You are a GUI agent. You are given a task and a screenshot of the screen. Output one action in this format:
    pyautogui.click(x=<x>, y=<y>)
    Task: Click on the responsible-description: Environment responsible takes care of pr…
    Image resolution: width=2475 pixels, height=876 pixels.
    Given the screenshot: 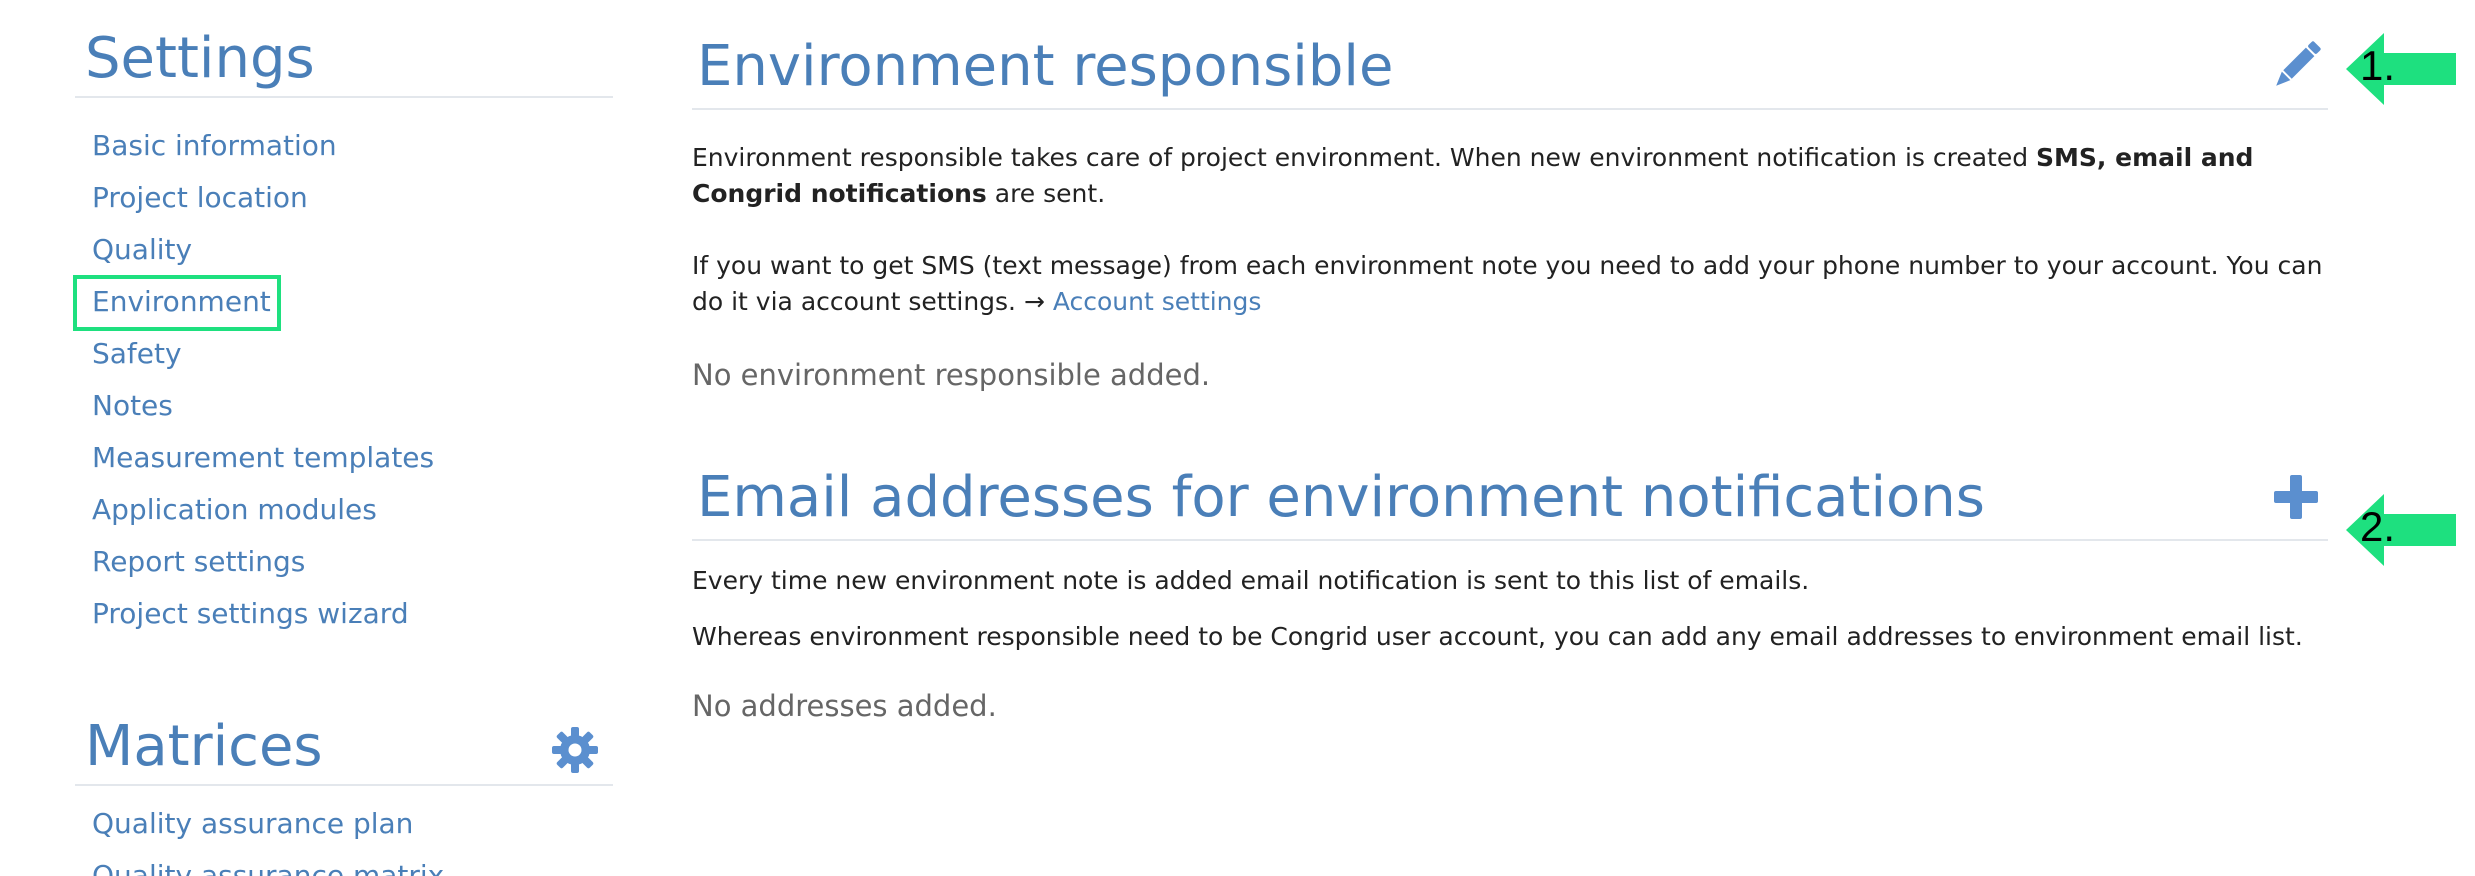 What is the action you would take?
    pyautogui.click(x=1473, y=175)
    